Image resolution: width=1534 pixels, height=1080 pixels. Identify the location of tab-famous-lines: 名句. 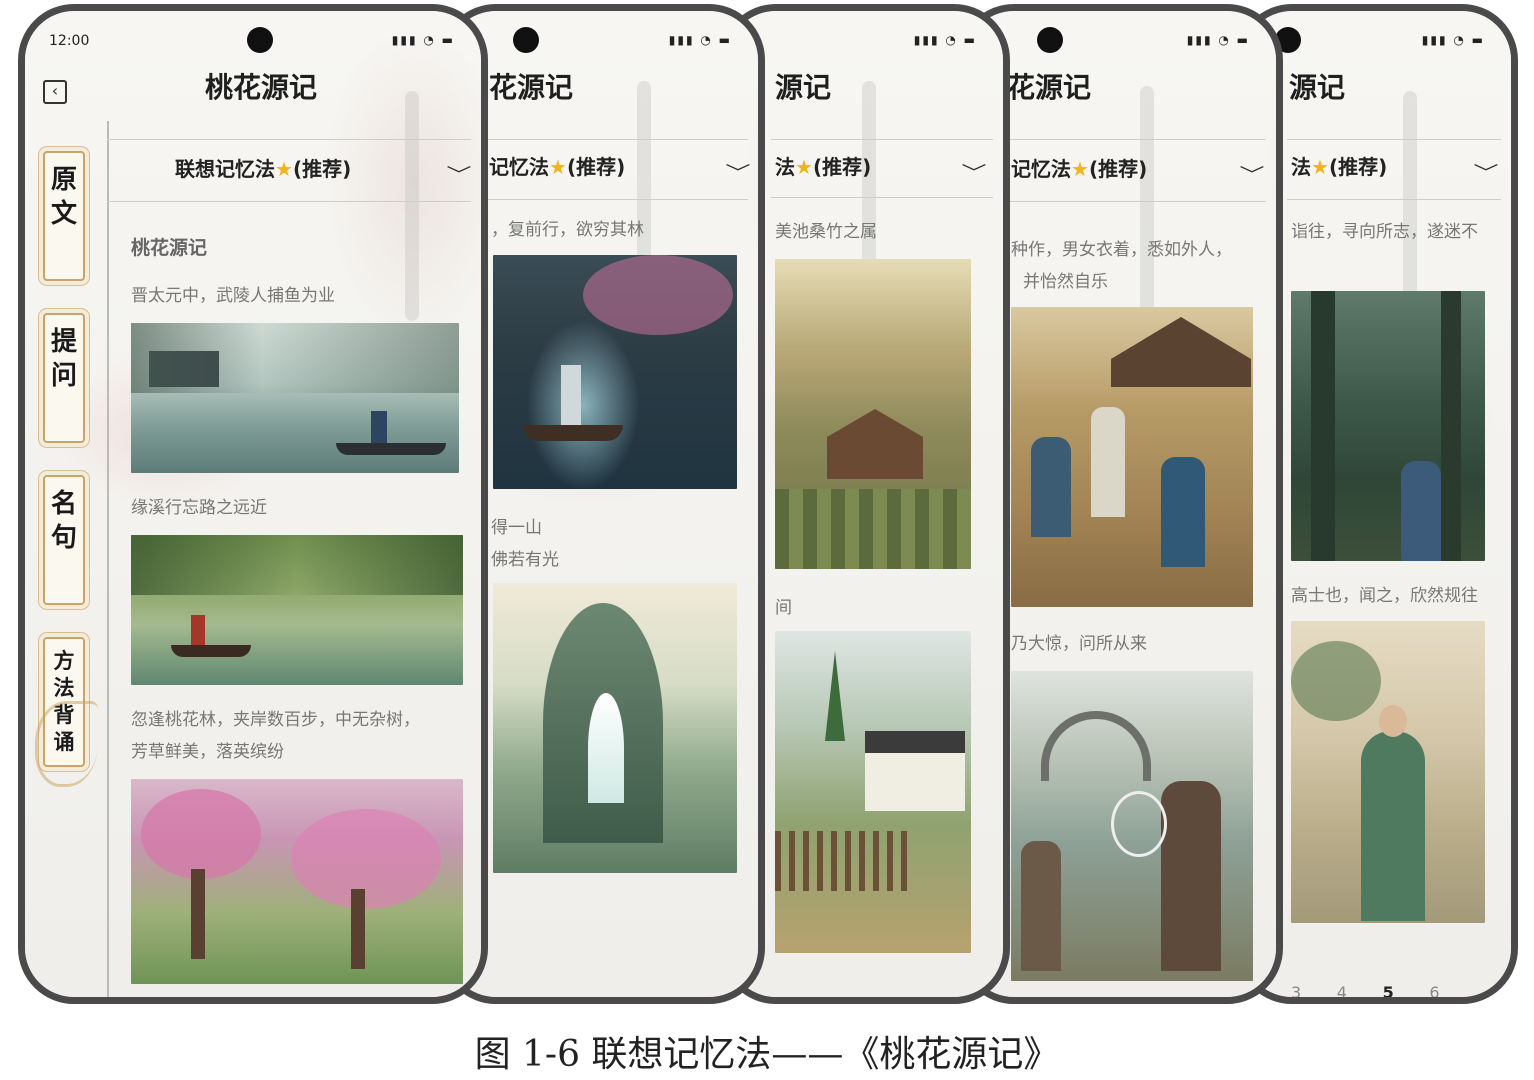
(64, 540).